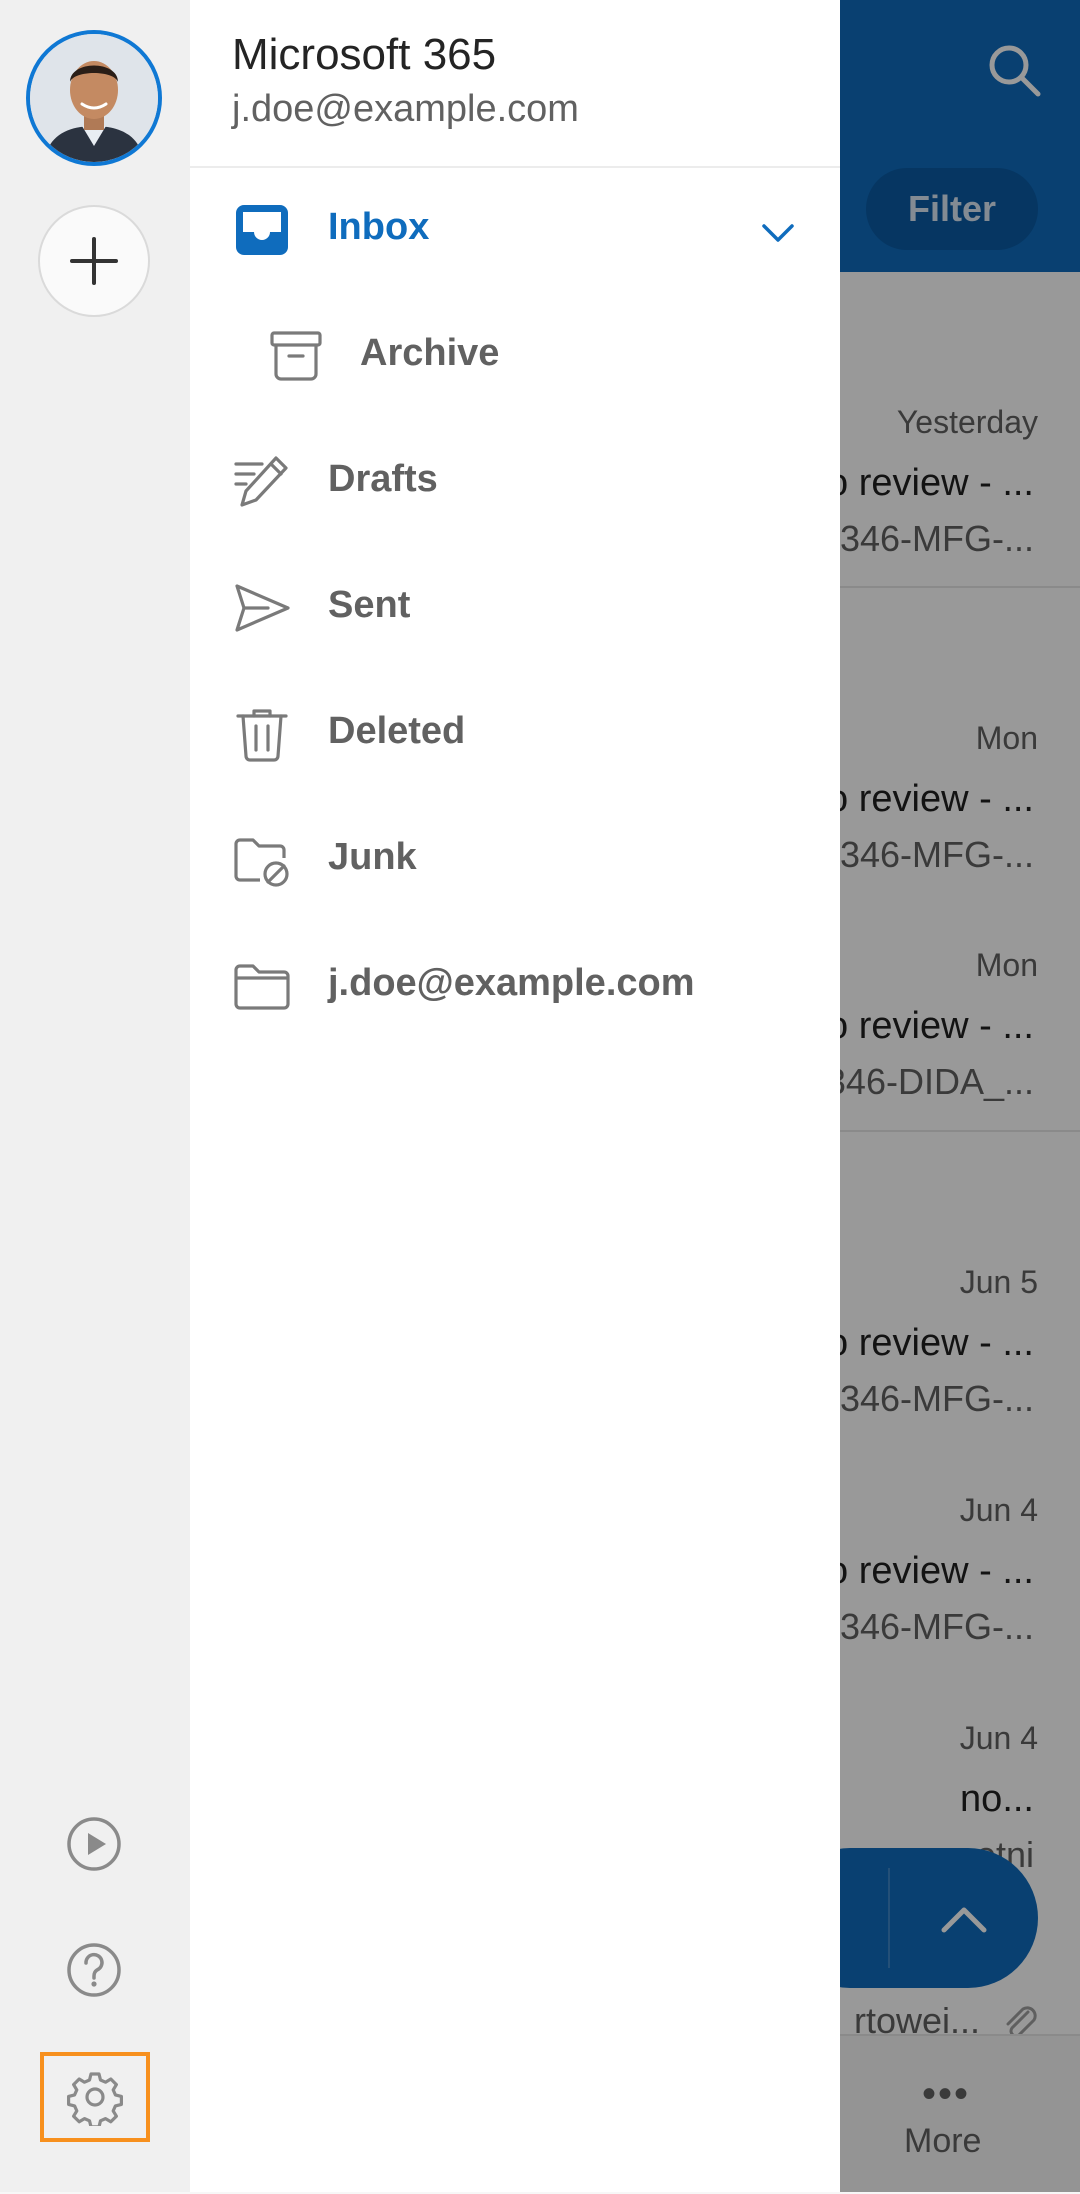 Image resolution: width=1080 pixels, height=2194 pixels. What do you see at coordinates (515, 735) in the screenshot?
I see `folder-deleted: Deleted` at bounding box center [515, 735].